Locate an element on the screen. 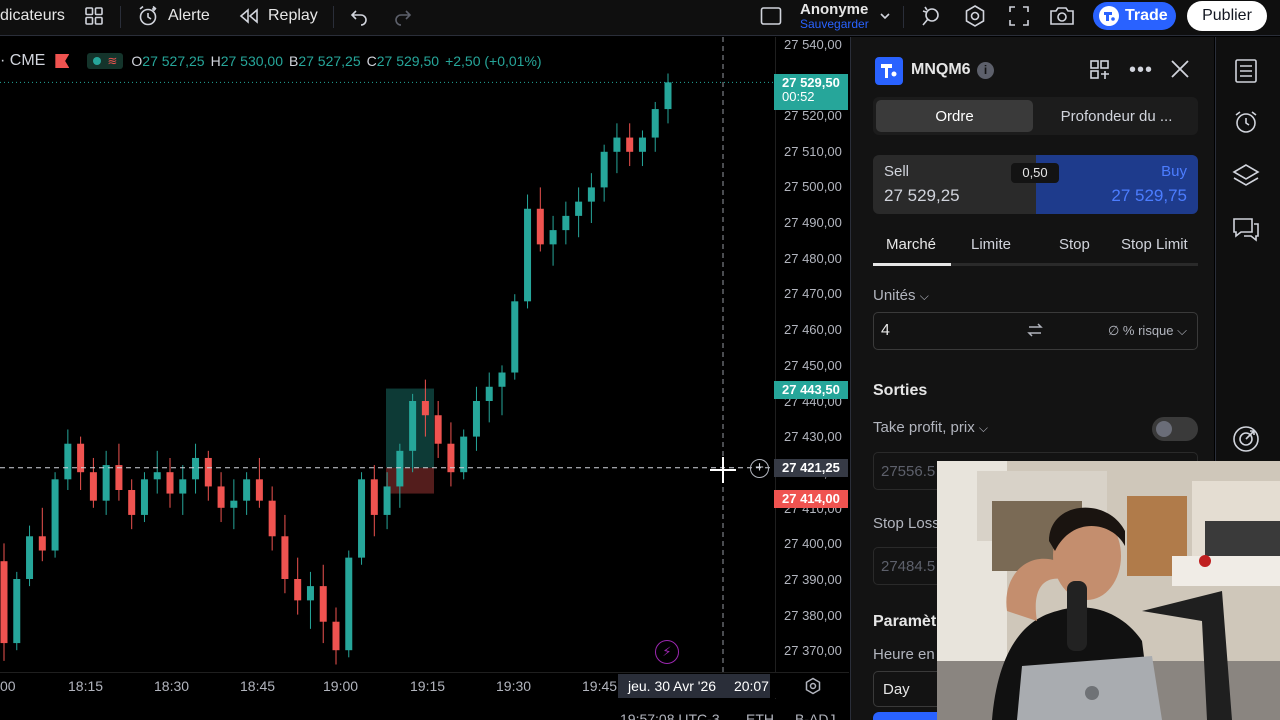 This screenshot has height=720, width=1280. tab-order-label: Ordre is located at coordinates (954, 116).